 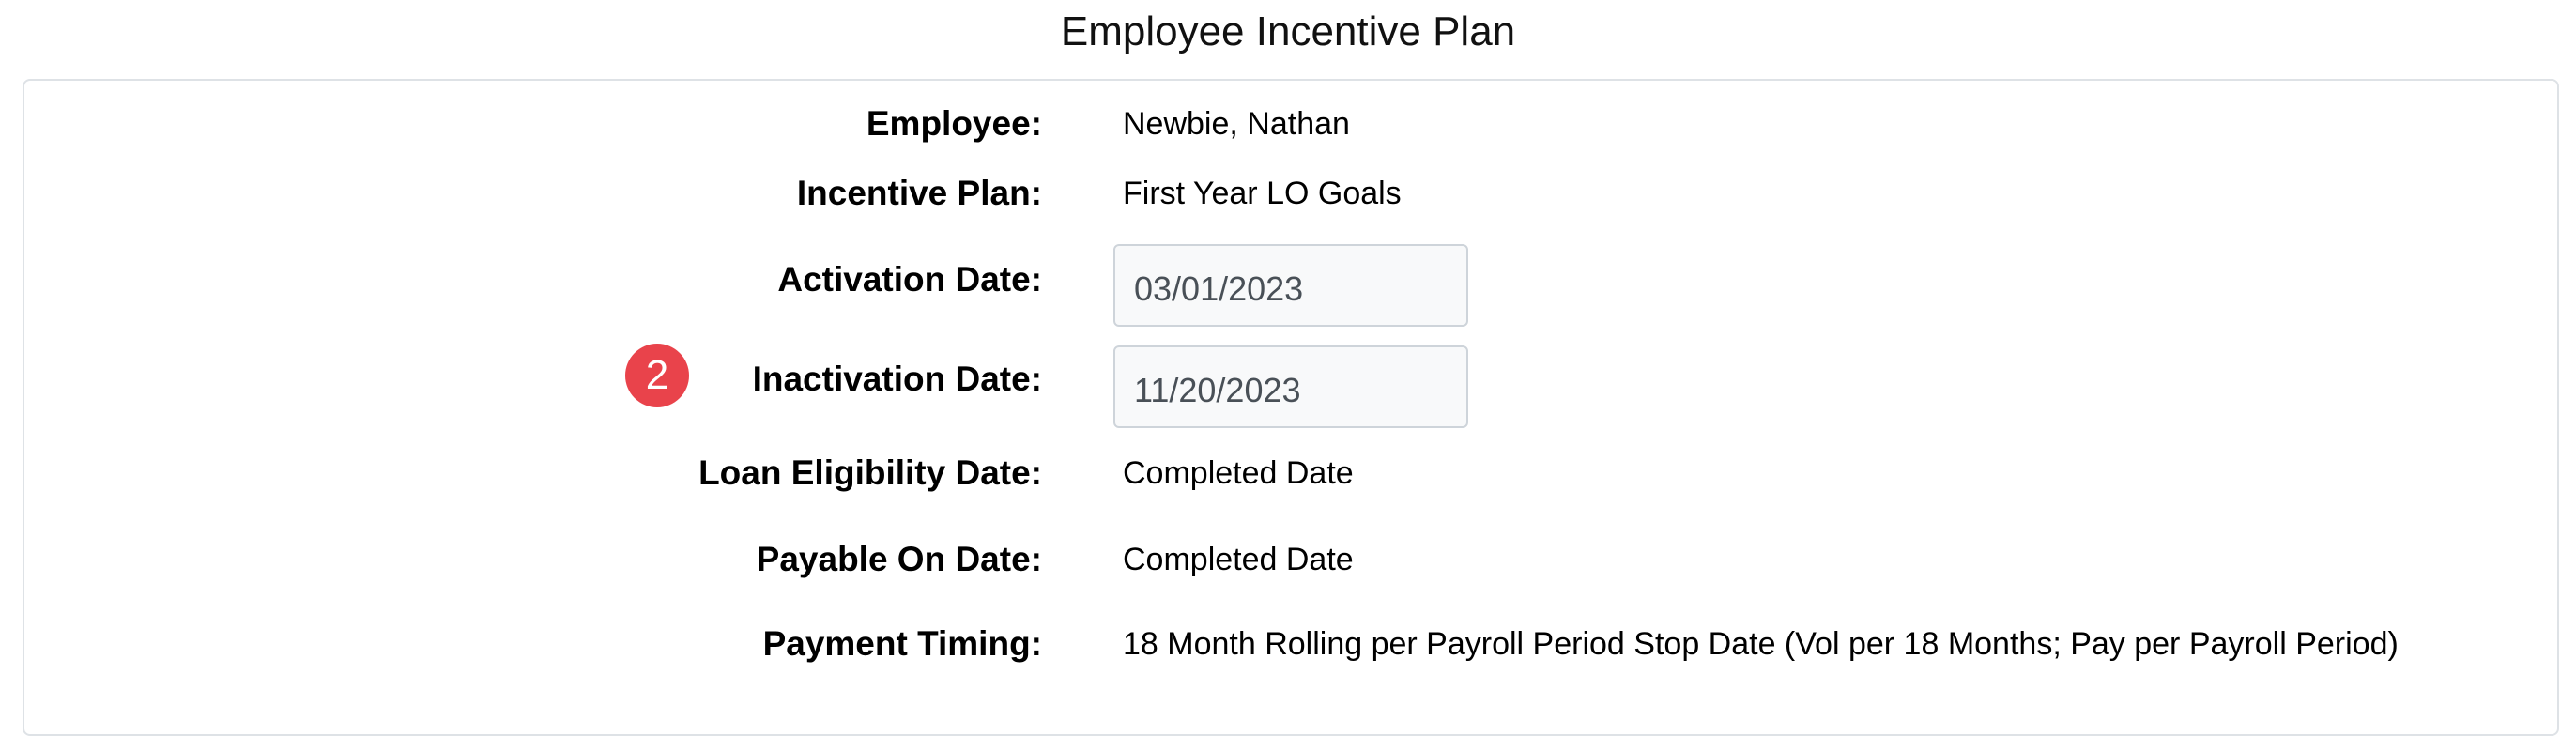 What do you see at coordinates (1263, 194) in the screenshot?
I see `incentive-plan-value: First Year LO Goals` at bounding box center [1263, 194].